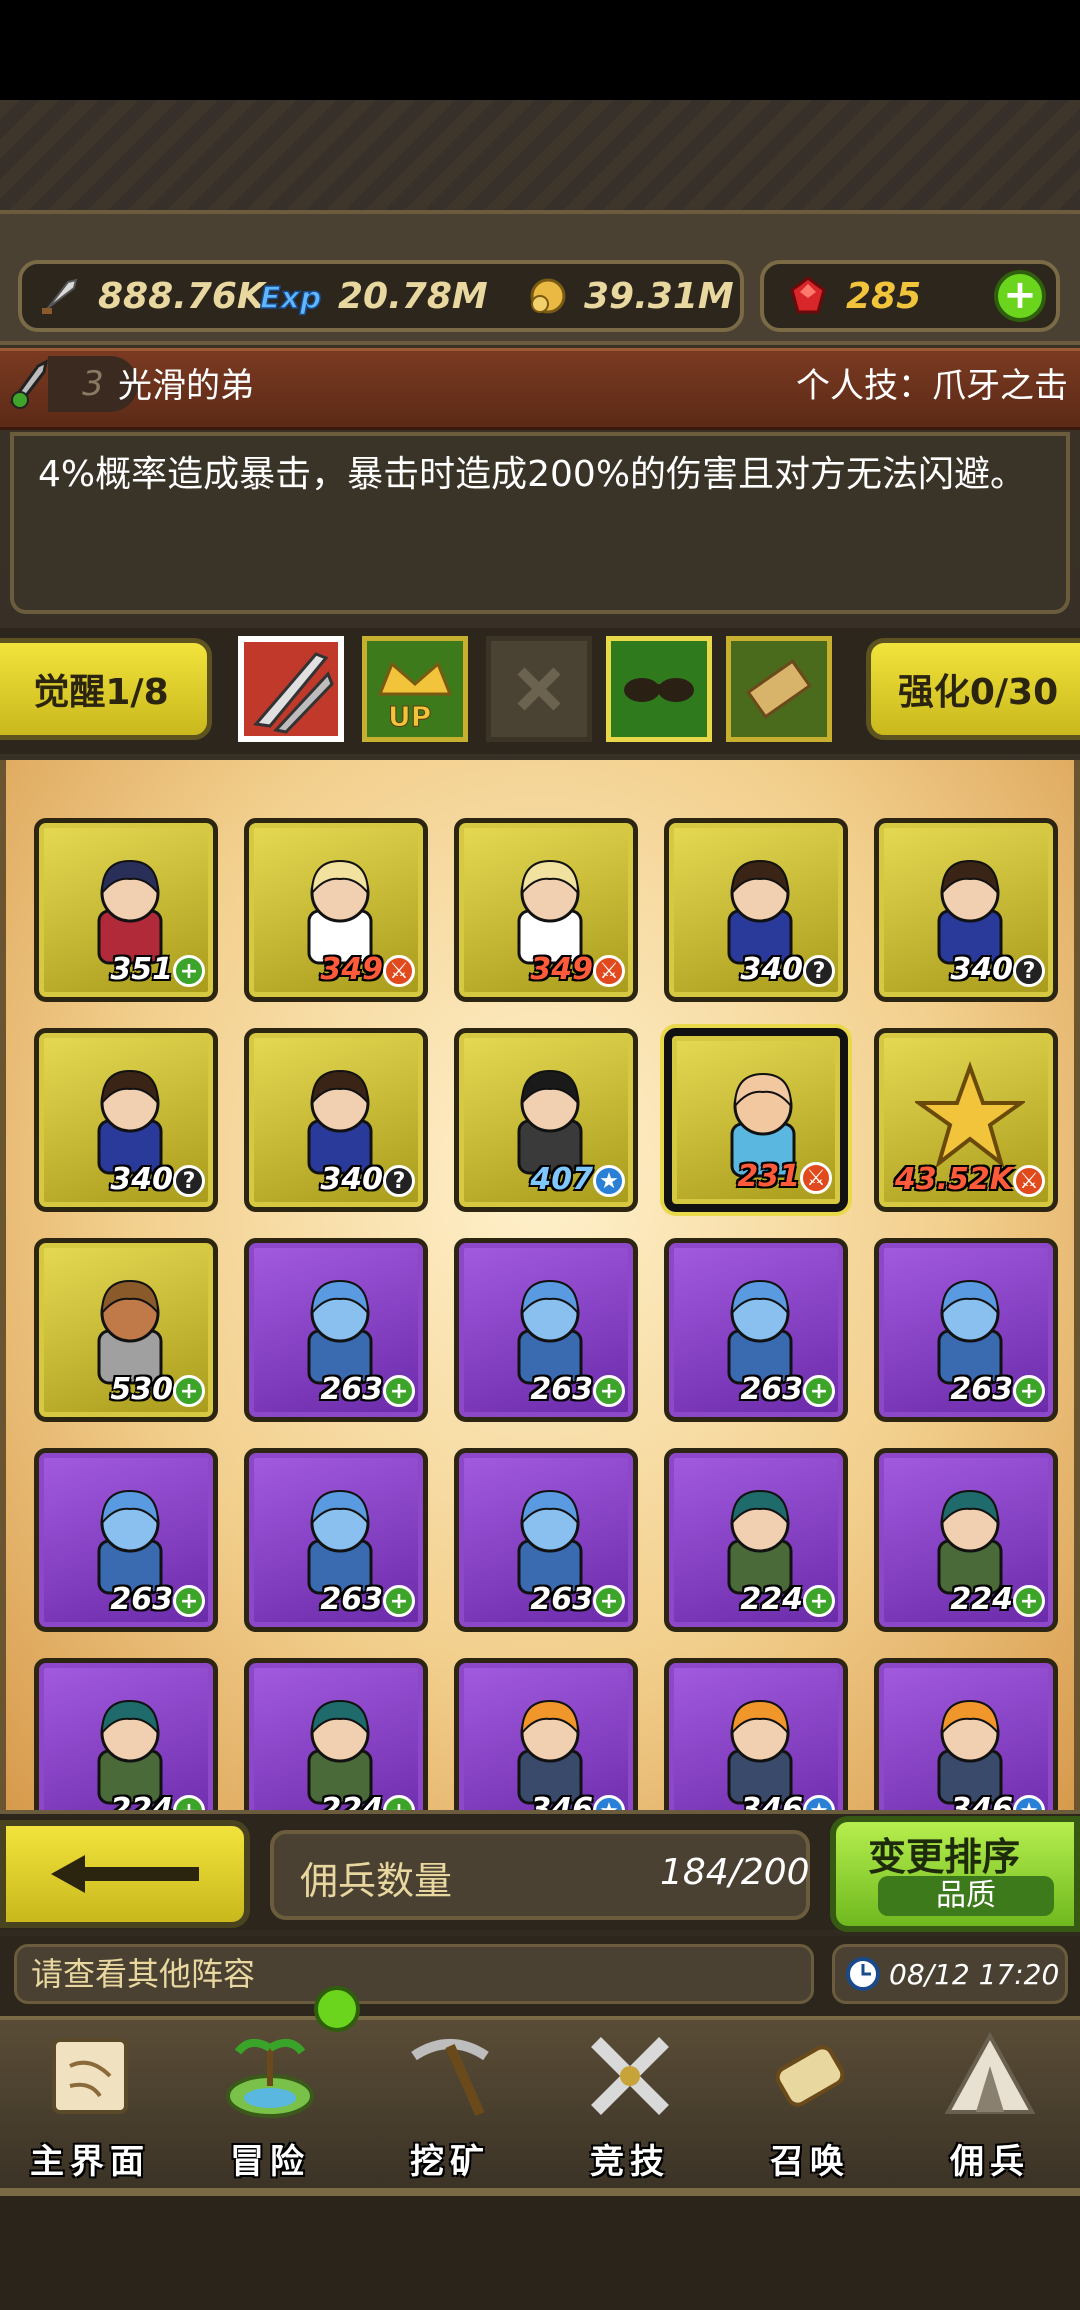 The height and width of the screenshot is (2310, 1080). I want to click on hero-name: 光滑的弟, so click(186, 386).